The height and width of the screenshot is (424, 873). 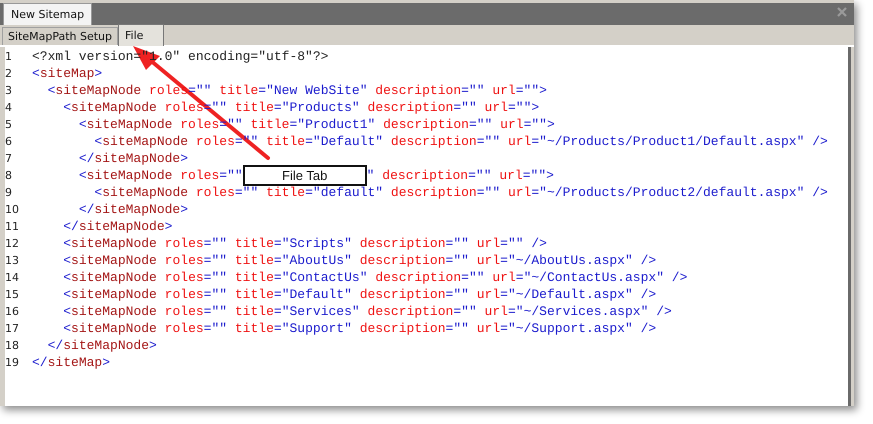 I want to click on line-number: 8, so click(x=9, y=175).